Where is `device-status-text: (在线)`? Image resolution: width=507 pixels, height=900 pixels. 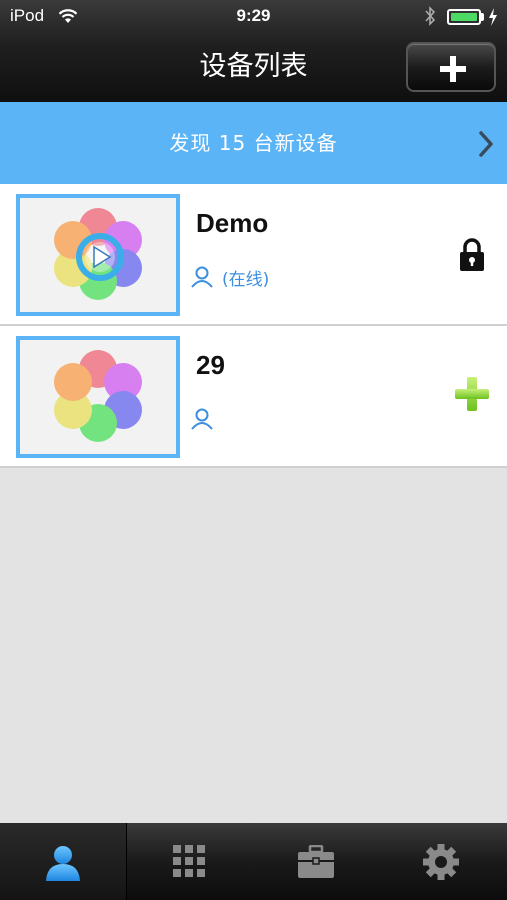
device-status-text: (在线) is located at coordinates (246, 279).